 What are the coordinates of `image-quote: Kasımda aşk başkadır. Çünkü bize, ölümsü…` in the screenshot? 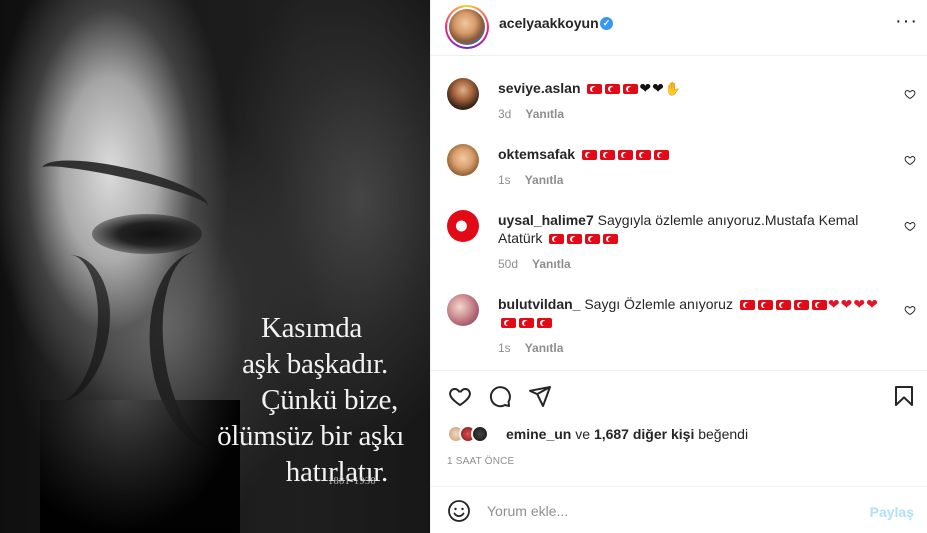 It's located at (310, 400).